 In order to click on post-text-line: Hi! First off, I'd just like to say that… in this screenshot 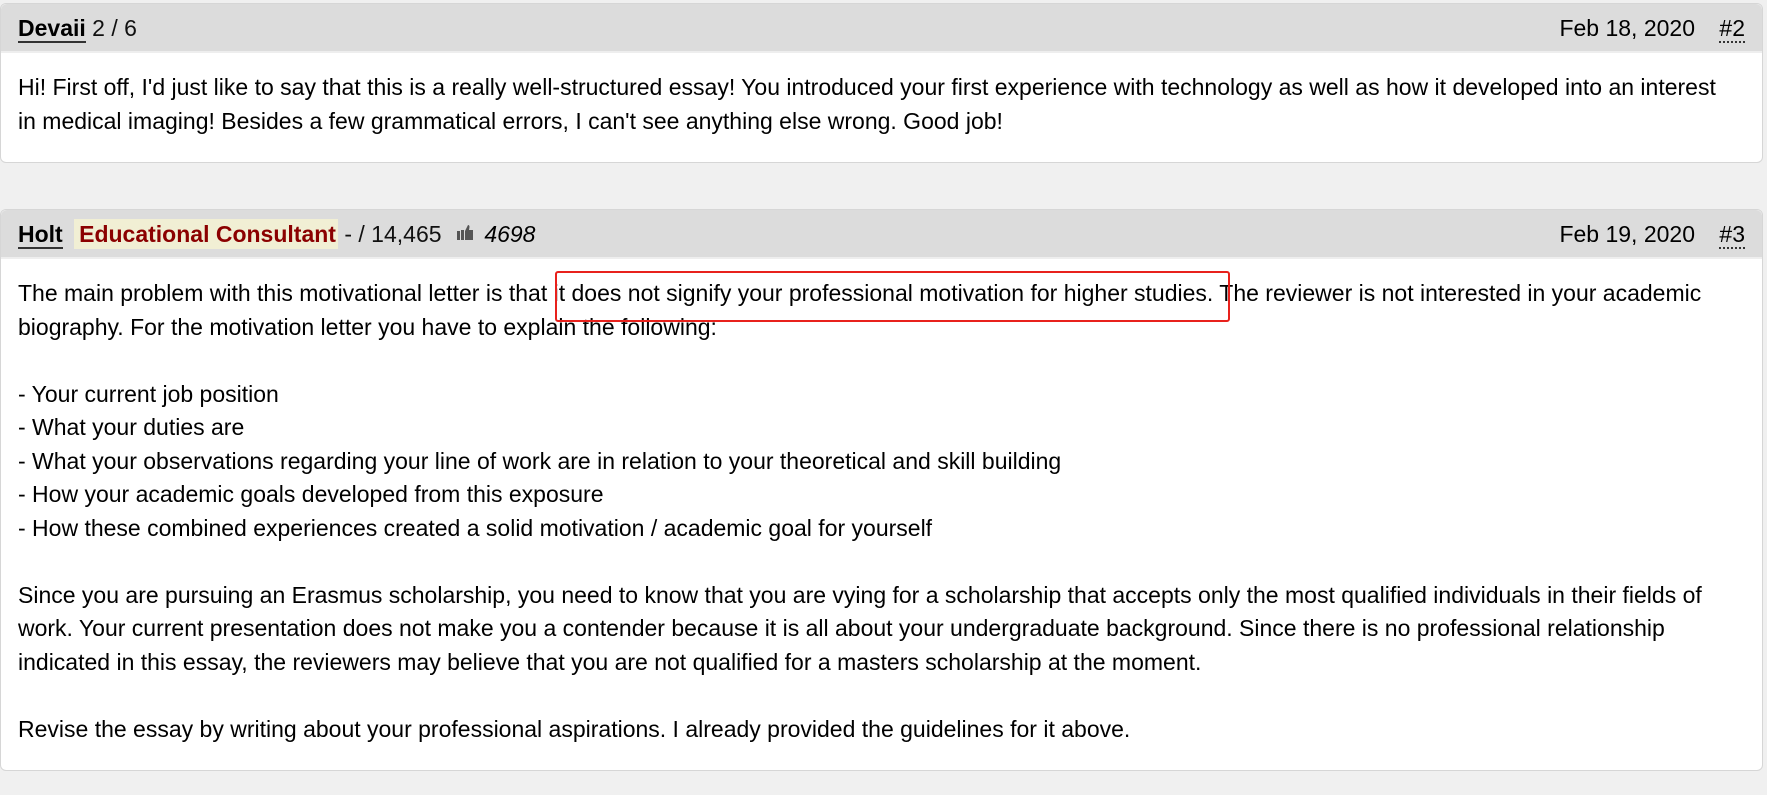, I will do `click(867, 87)`.